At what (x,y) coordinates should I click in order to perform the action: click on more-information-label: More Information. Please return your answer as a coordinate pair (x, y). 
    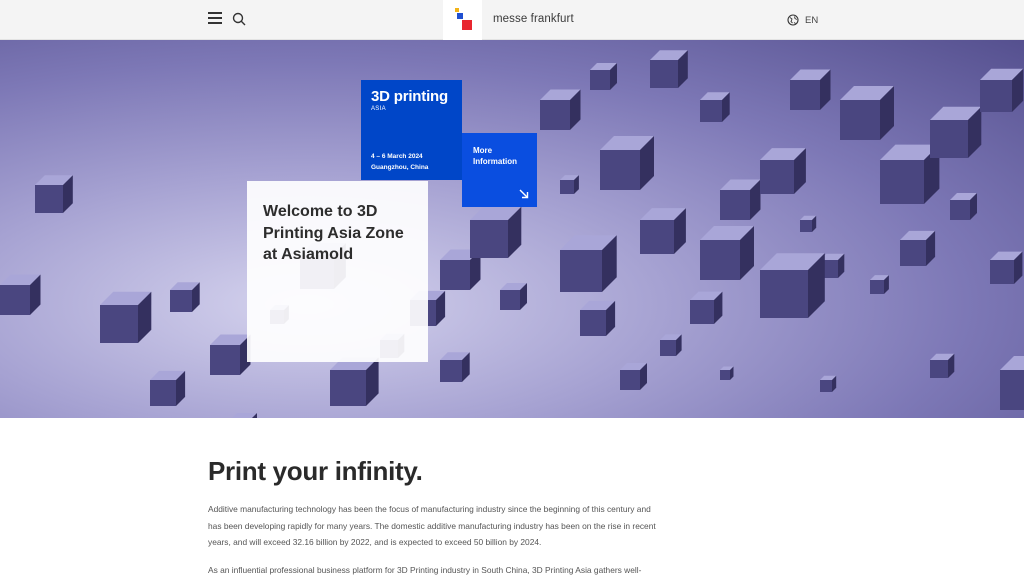
    Looking at the image, I should click on (495, 156).